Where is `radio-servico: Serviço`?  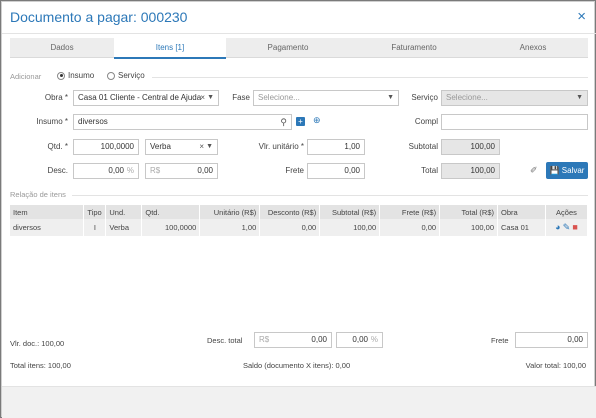
radio-servico: Serviço is located at coordinates (126, 75).